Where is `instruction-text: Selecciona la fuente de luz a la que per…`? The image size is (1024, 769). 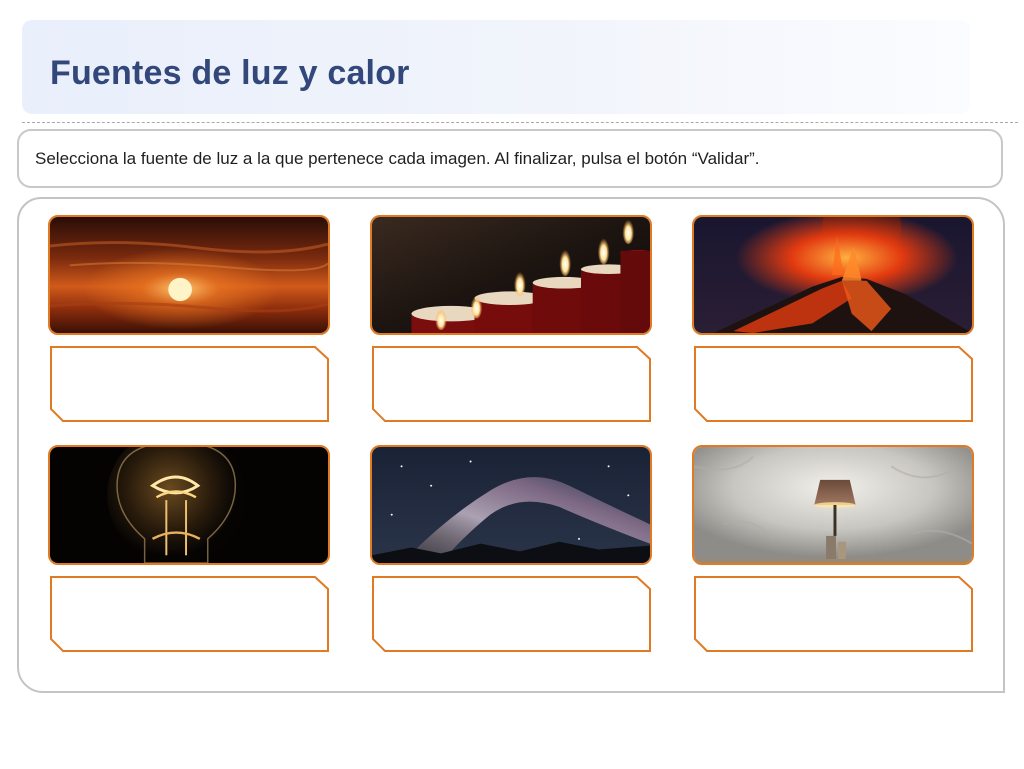
instruction-text: Selecciona la fuente de luz a la que per… is located at coordinates (397, 158).